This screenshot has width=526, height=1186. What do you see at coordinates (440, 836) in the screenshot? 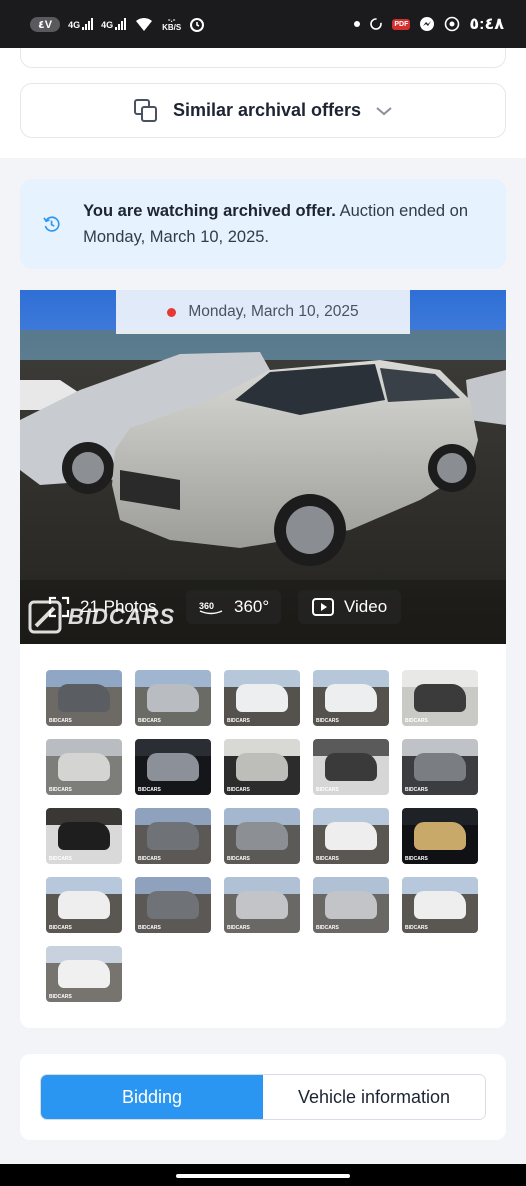
I see `thumbnail-gauge-cluster: BIDCARS` at bounding box center [440, 836].